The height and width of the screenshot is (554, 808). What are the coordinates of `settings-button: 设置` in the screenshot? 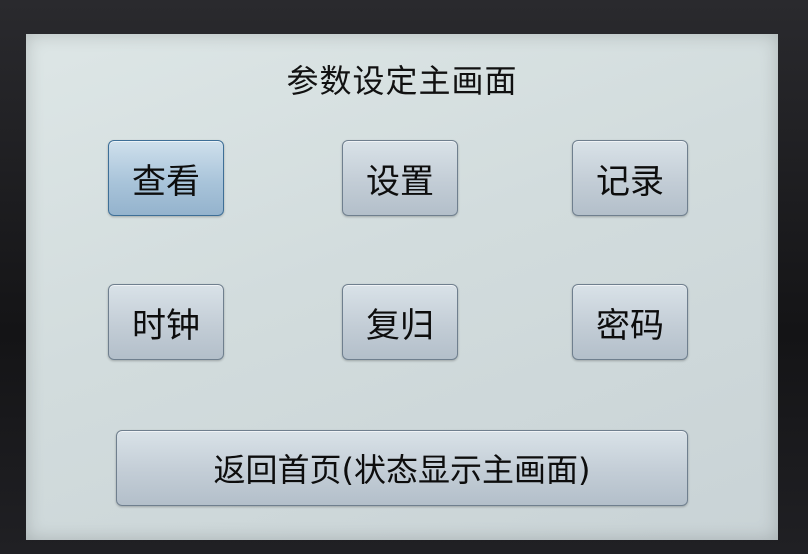 It's located at (400, 178).